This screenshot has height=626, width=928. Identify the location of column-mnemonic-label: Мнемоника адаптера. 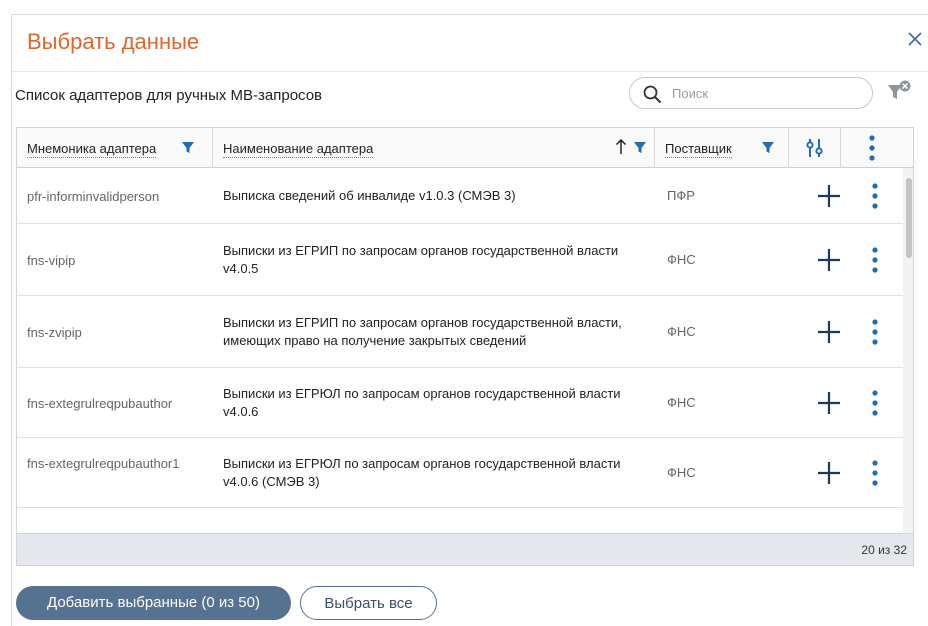
(92, 149).